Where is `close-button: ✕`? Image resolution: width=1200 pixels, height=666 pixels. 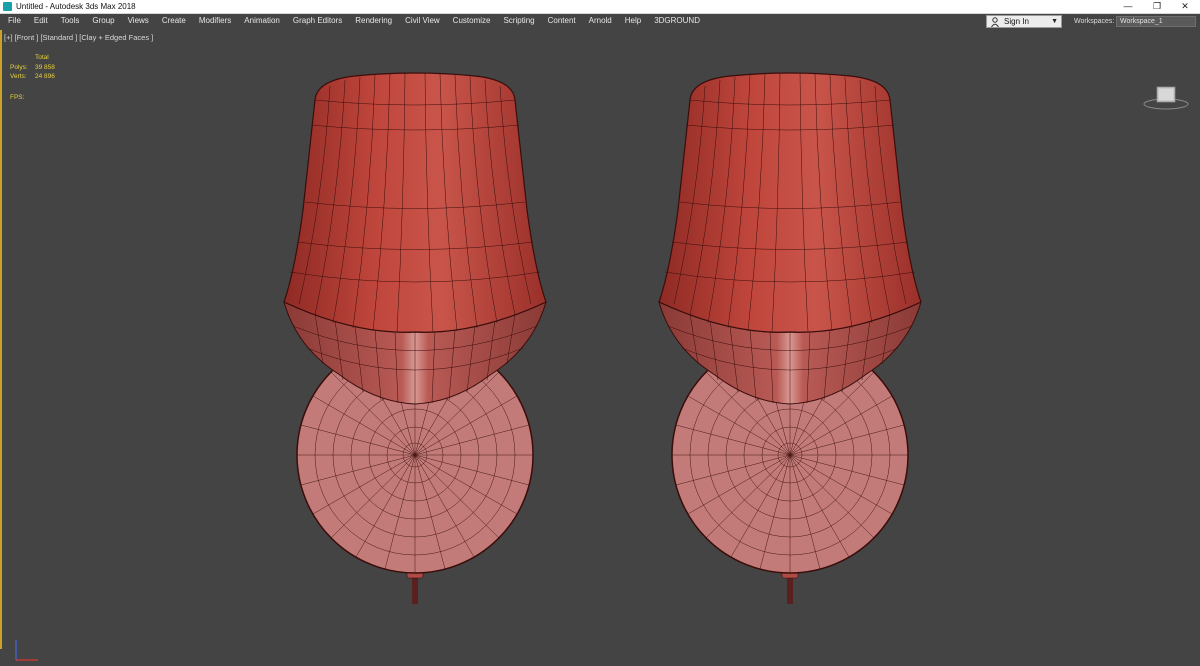
close-button: ✕ is located at coordinates (1185, 6).